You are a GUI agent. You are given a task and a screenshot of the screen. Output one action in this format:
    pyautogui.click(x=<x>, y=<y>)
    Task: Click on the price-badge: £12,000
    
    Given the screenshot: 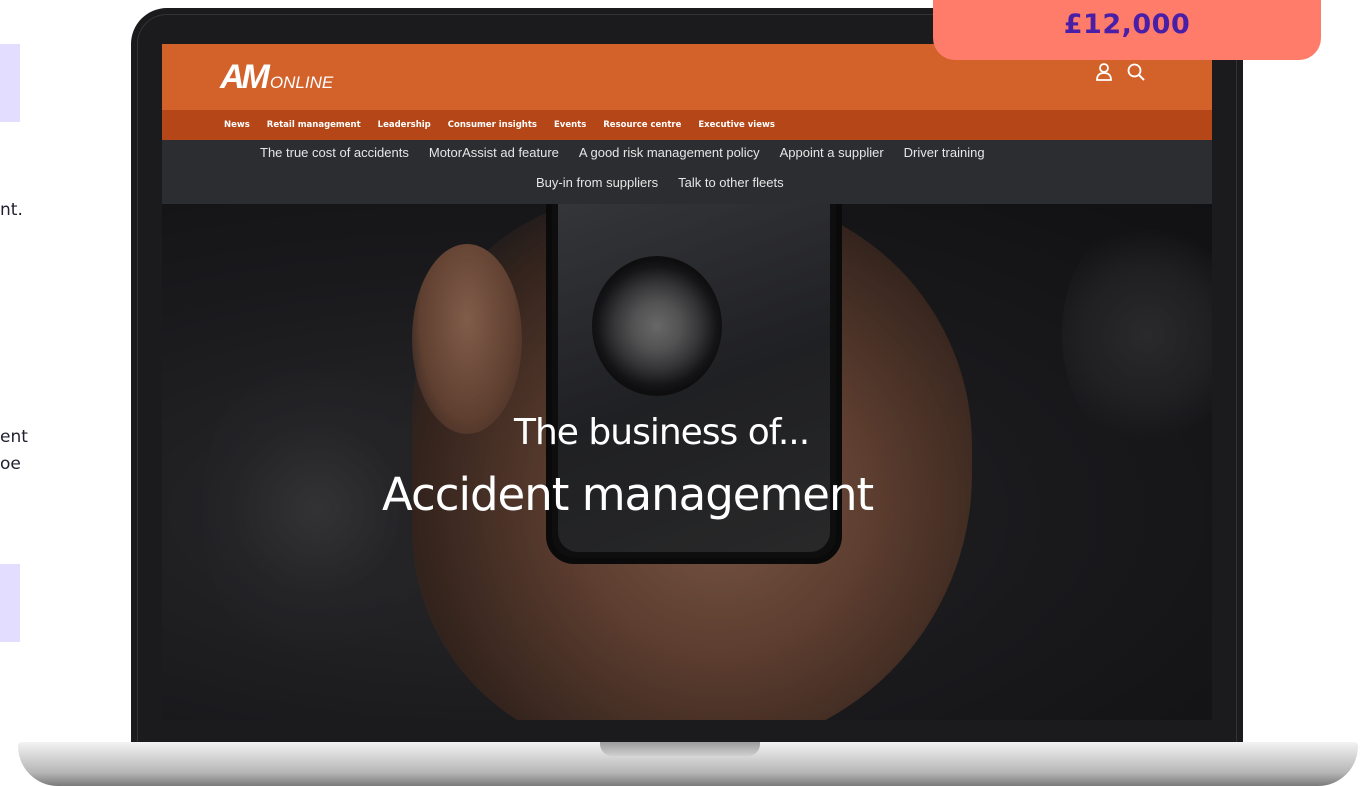 What is the action you would take?
    pyautogui.click(x=1127, y=30)
    